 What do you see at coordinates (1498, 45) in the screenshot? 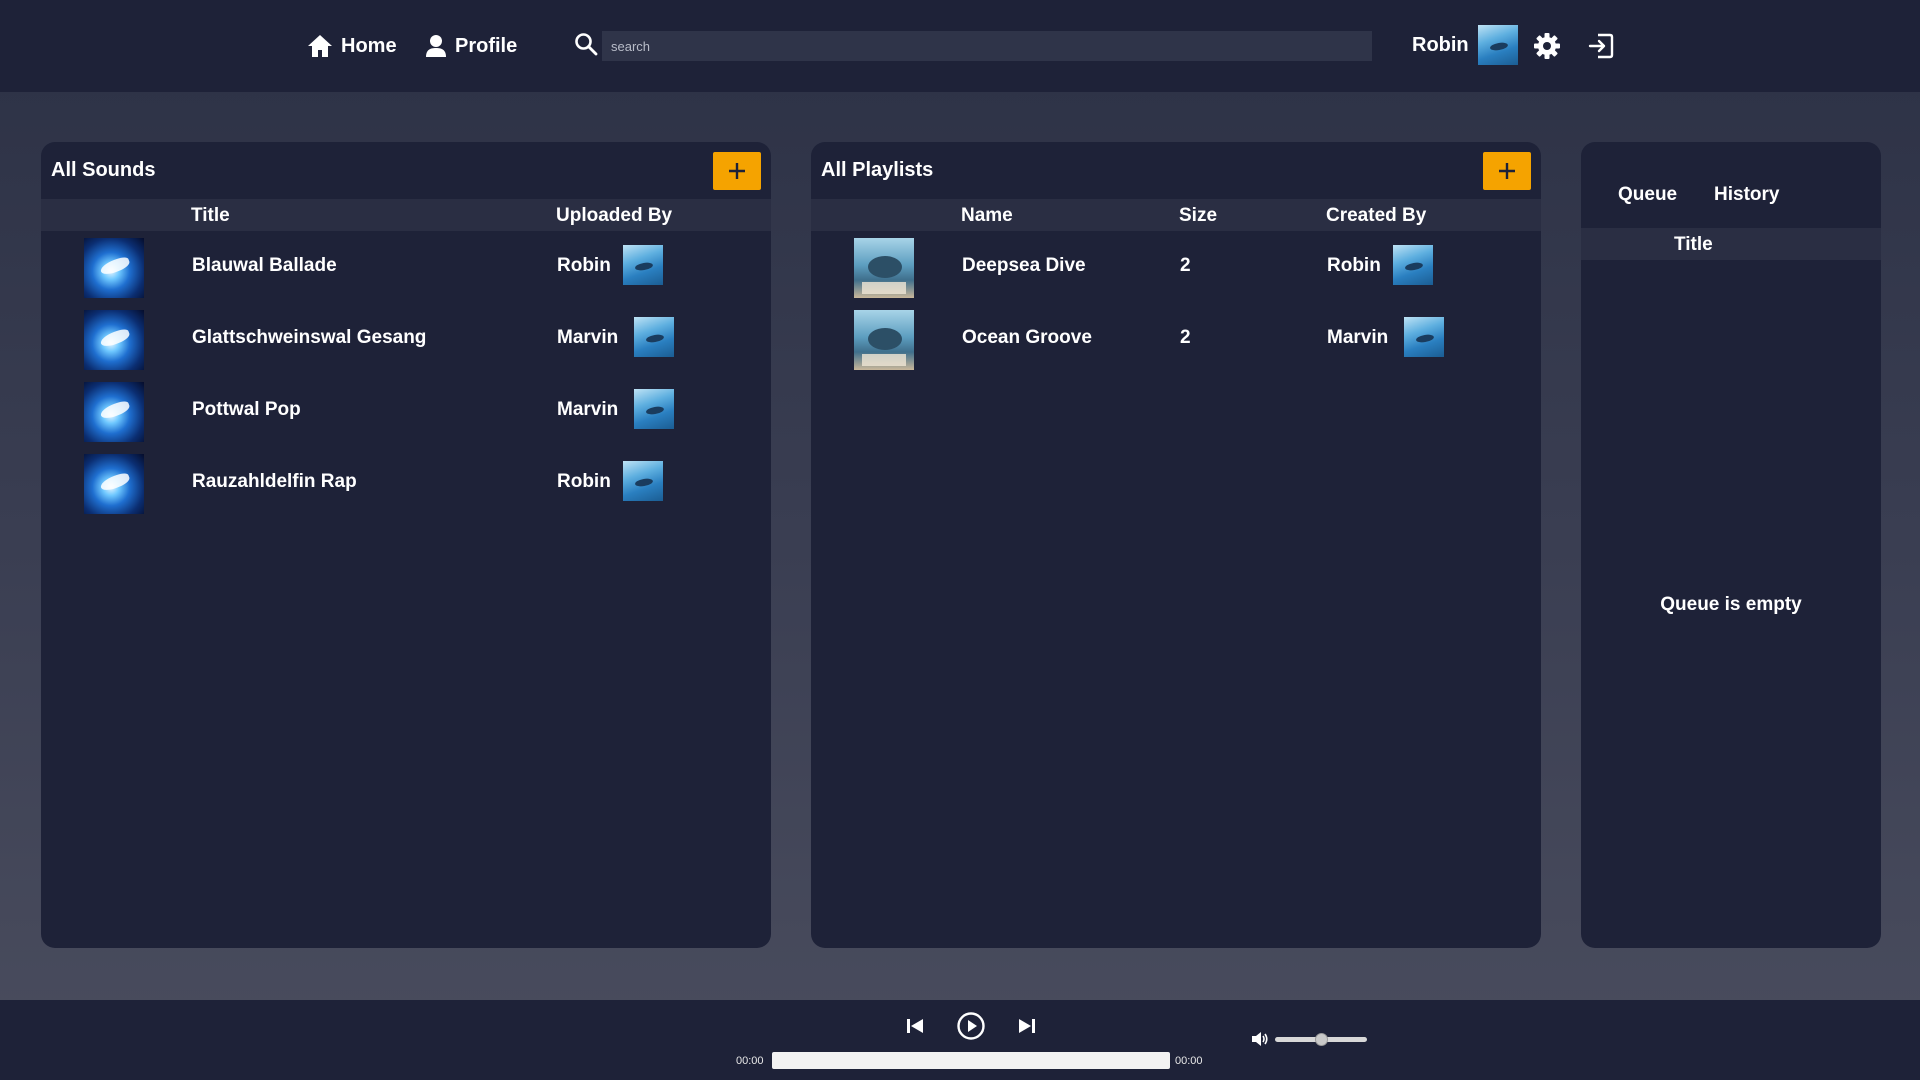
I see `user-avatar` at bounding box center [1498, 45].